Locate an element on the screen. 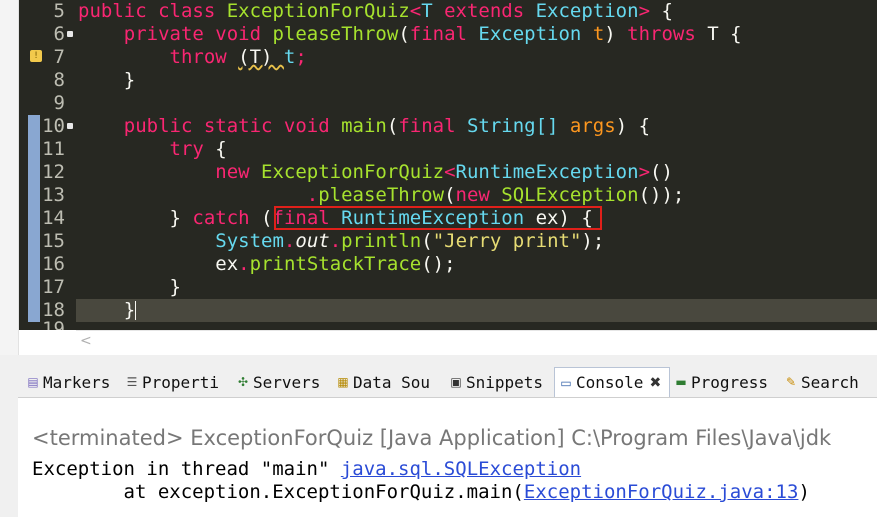 The width and height of the screenshot is (877, 517). tab-snippets: ▣ Snippets is located at coordinates (496, 382).